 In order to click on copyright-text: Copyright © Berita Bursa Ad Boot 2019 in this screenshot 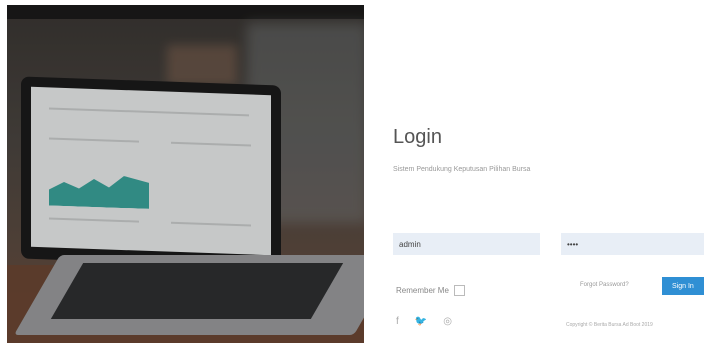, I will do `click(609, 325)`.